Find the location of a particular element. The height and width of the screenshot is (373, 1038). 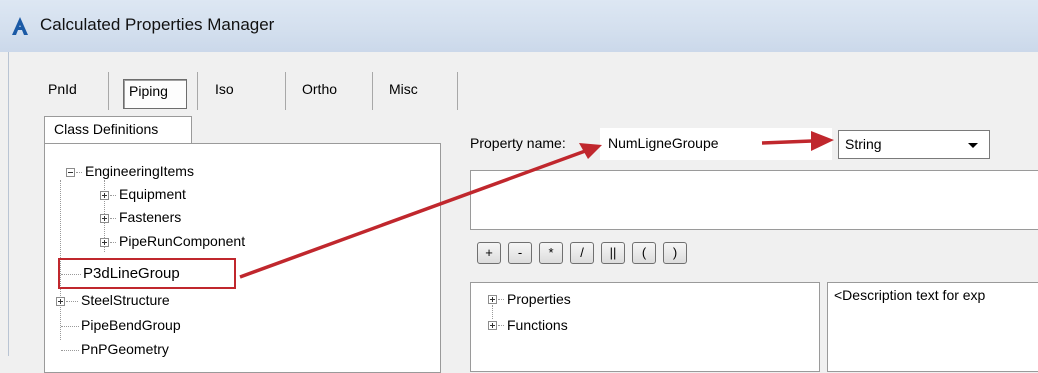

annotation-arrowhead is located at coordinates (822, 141).